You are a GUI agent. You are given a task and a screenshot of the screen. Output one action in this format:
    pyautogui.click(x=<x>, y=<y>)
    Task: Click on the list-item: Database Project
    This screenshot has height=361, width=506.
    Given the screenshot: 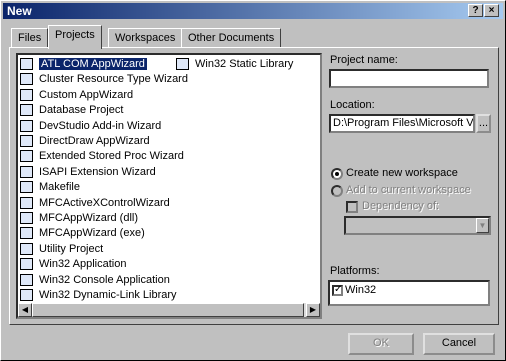 What is the action you would take?
    pyautogui.click(x=71, y=110)
    